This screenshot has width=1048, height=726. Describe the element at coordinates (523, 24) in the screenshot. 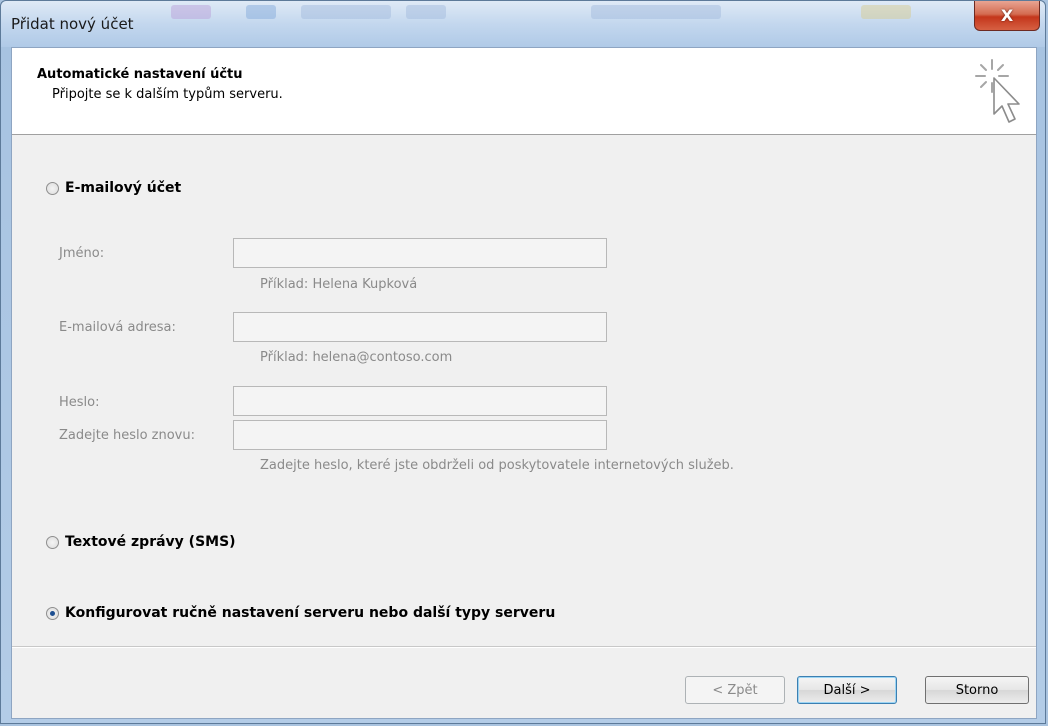

I see `title-bar: Přidat nový účet X` at that location.